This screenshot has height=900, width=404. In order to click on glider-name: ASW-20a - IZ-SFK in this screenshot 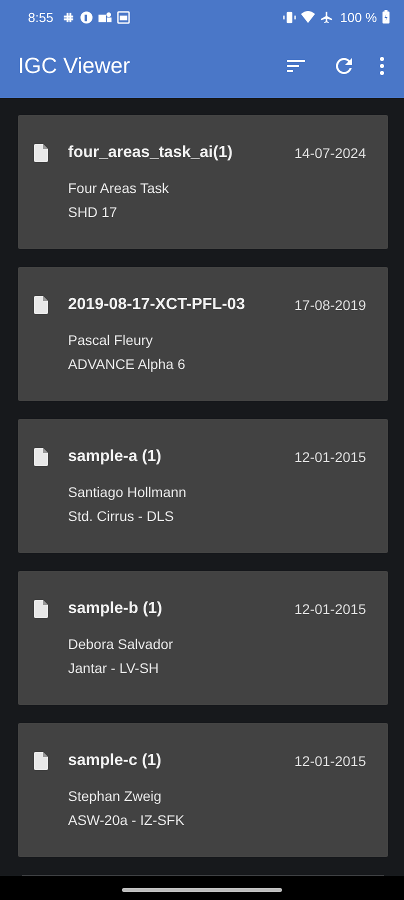, I will do `click(127, 820)`.